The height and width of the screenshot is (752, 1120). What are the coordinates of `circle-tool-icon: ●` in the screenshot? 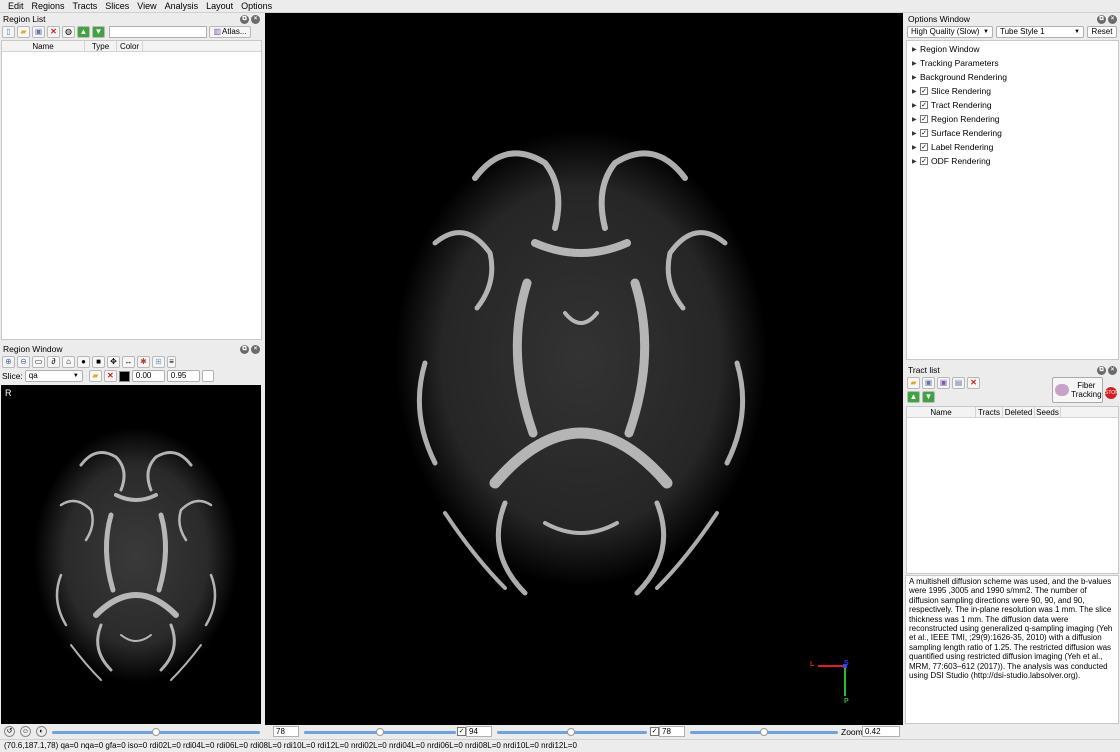 It's located at (83, 362).